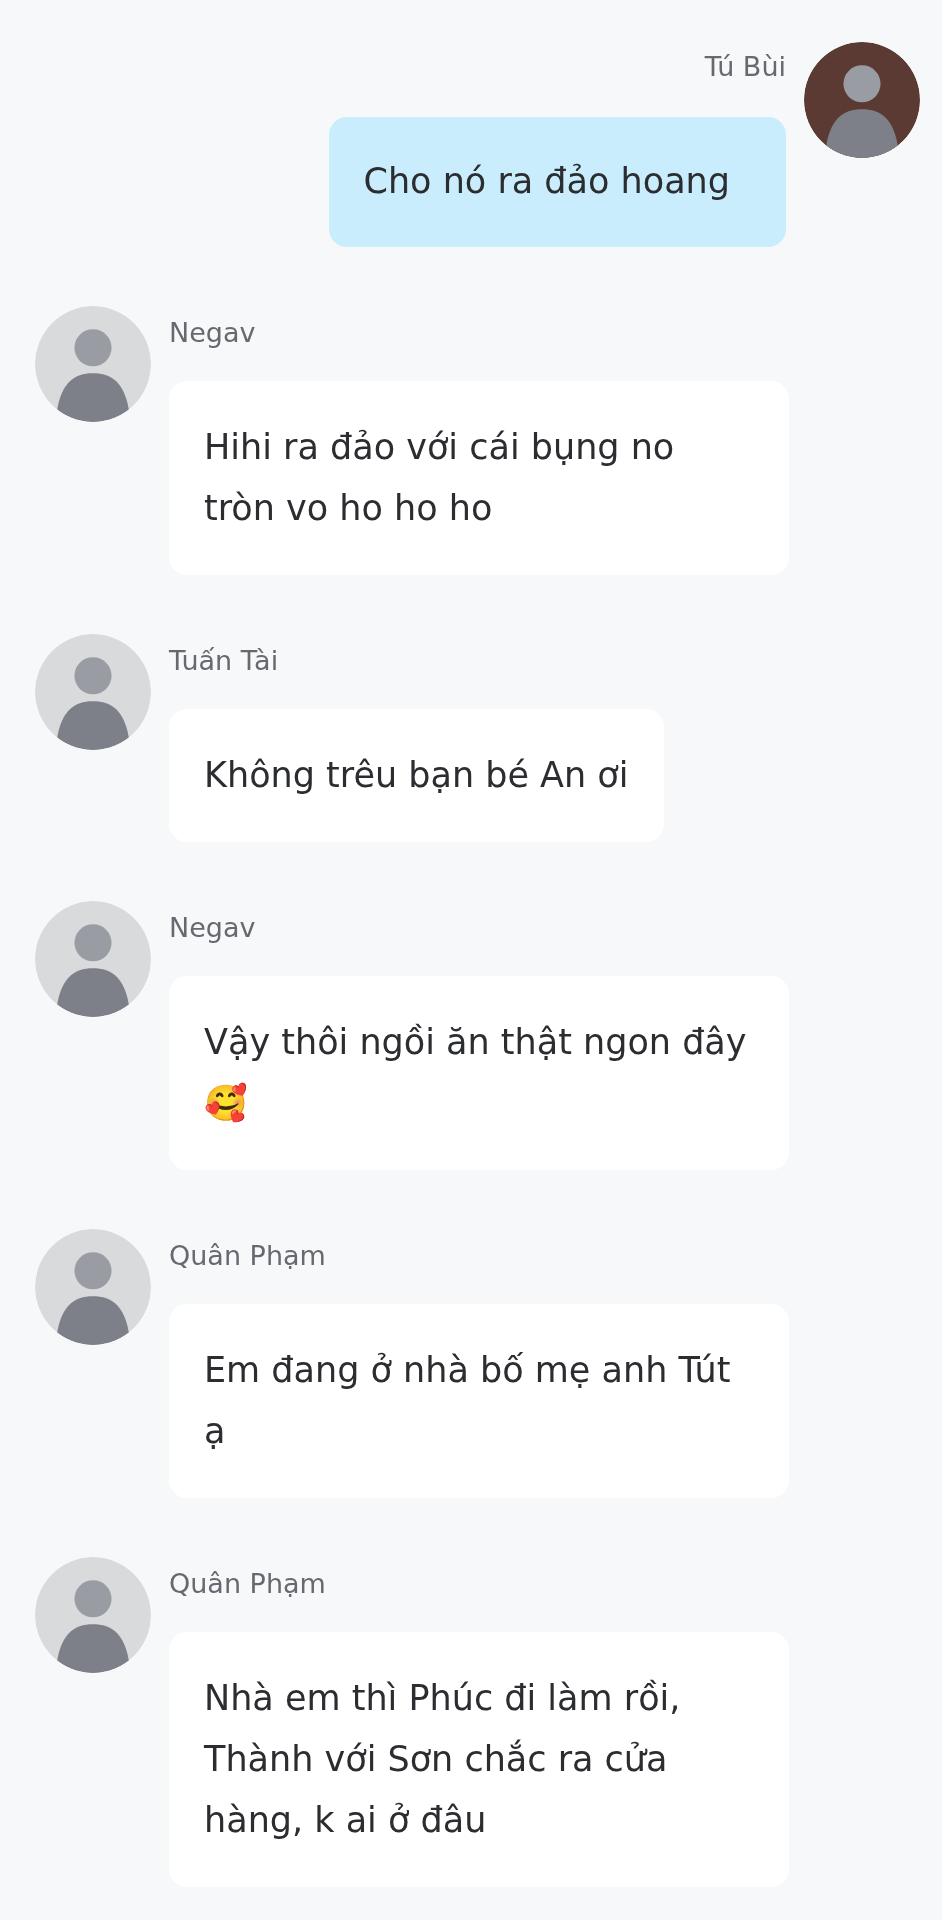  I want to click on sender-name: Tú Bùi, so click(745, 67).